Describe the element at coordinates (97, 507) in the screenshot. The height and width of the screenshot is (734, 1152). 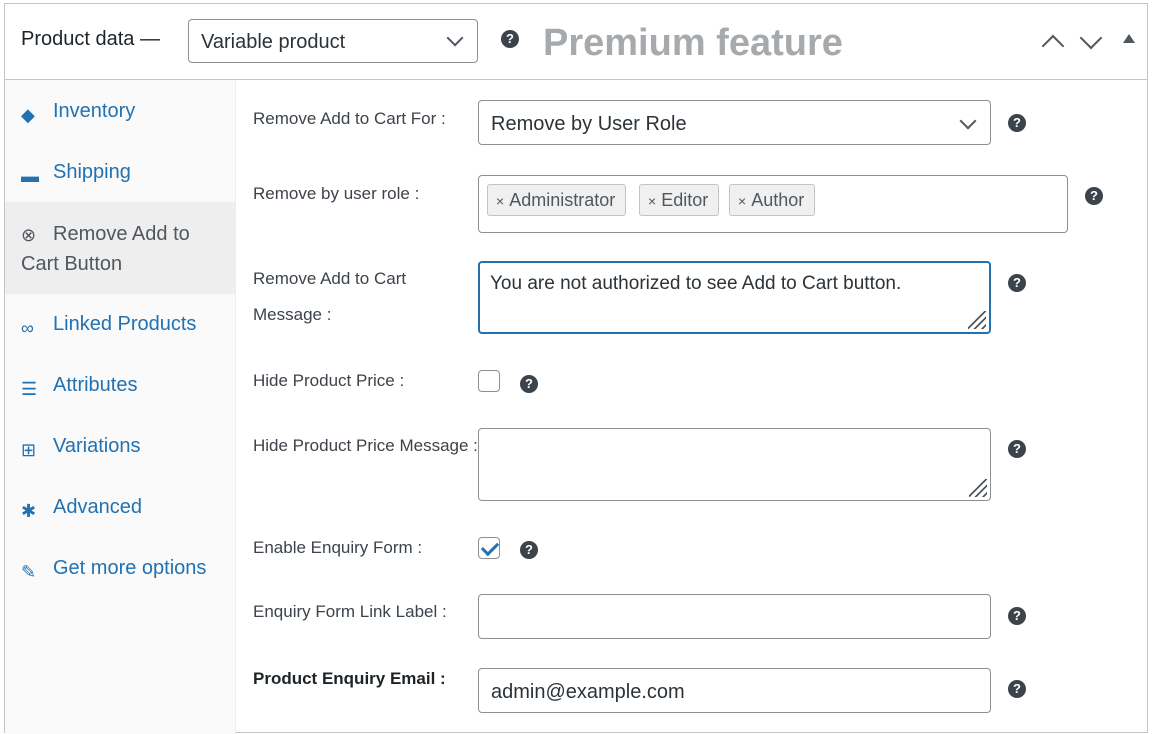
I see `tab-label: Advanced` at that location.